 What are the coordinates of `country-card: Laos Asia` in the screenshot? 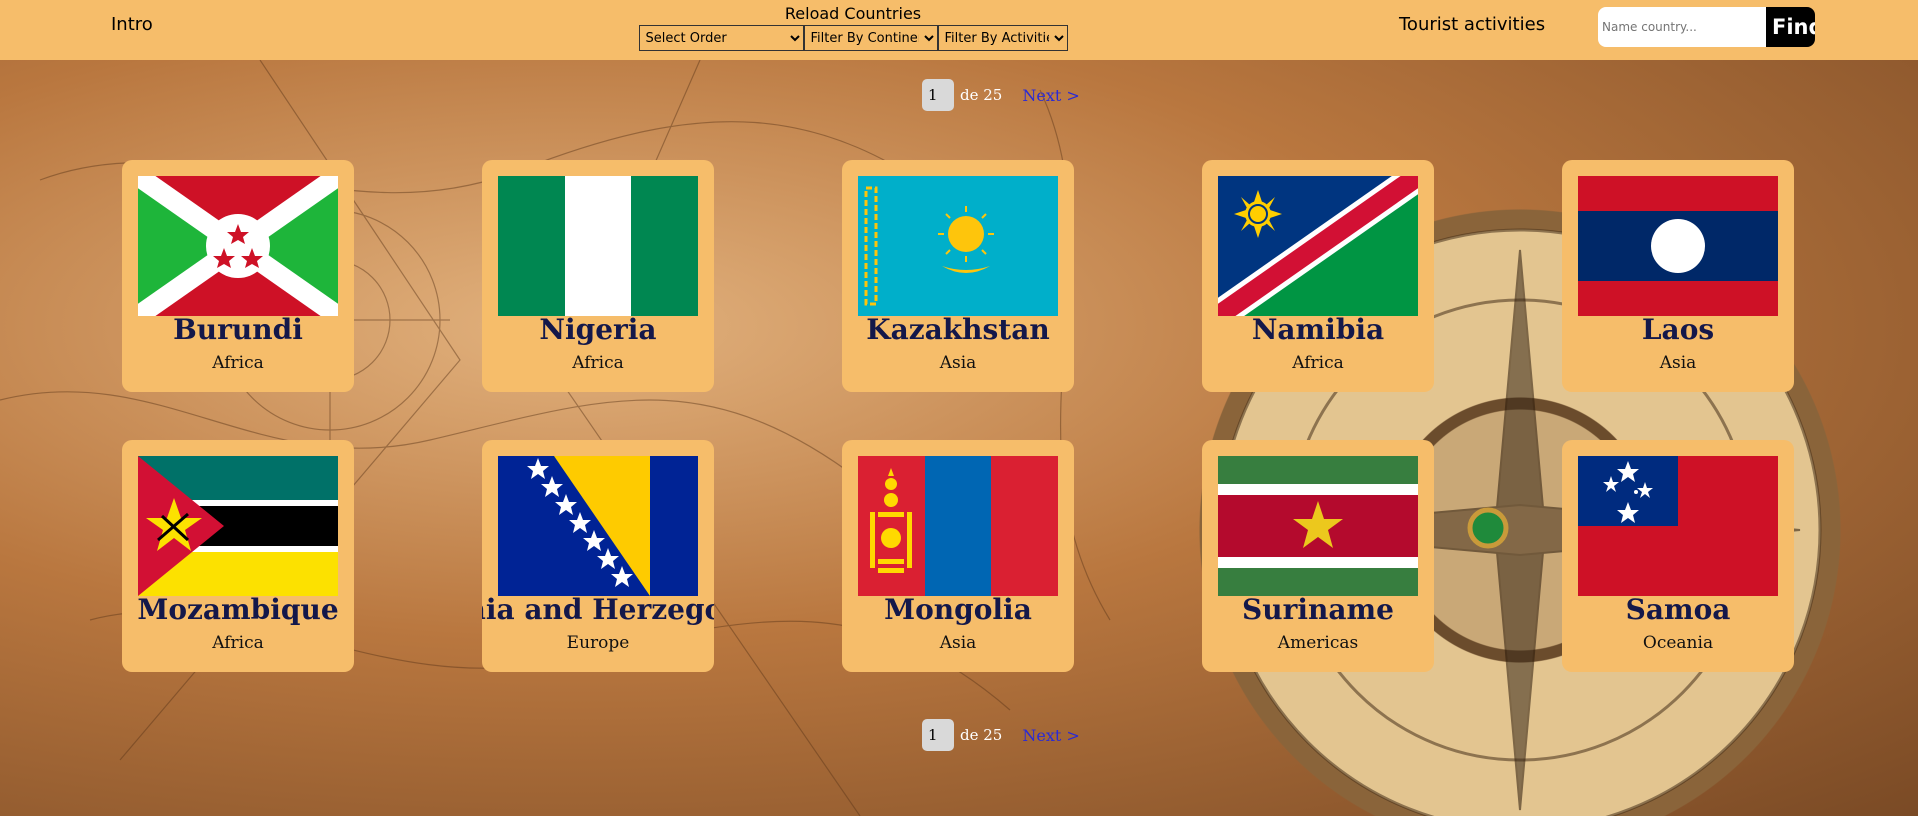 It's located at (1678, 276).